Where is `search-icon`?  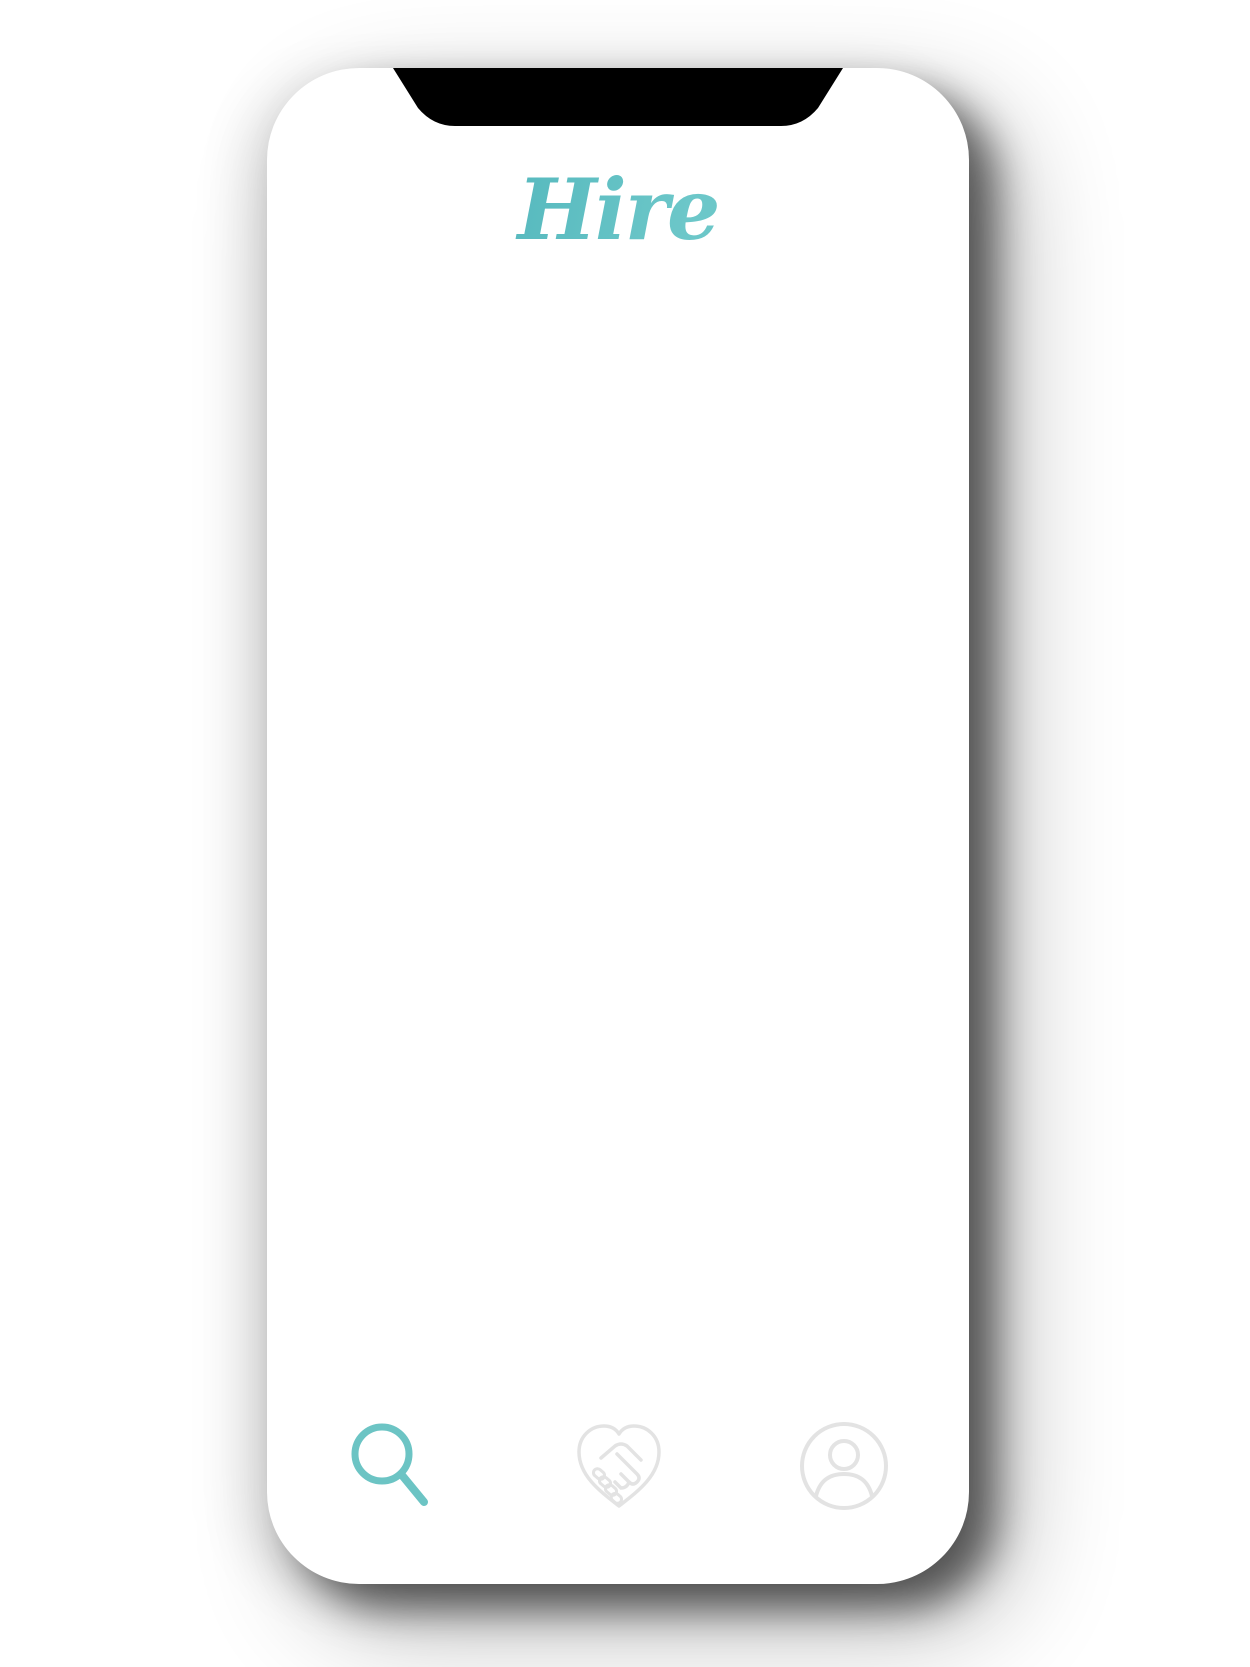
search-icon is located at coordinates (394, 1466).